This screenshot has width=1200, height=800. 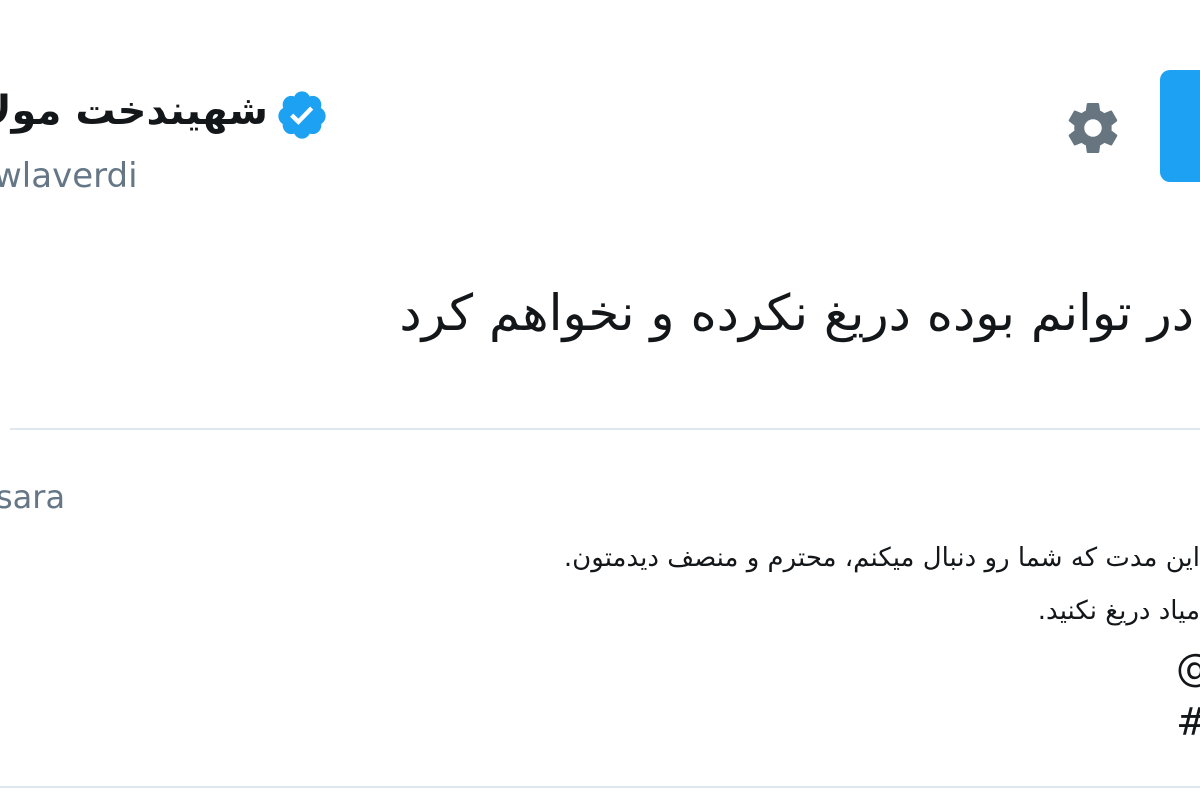 I want to click on verified-badge-icon, so click(x=302, y=115).